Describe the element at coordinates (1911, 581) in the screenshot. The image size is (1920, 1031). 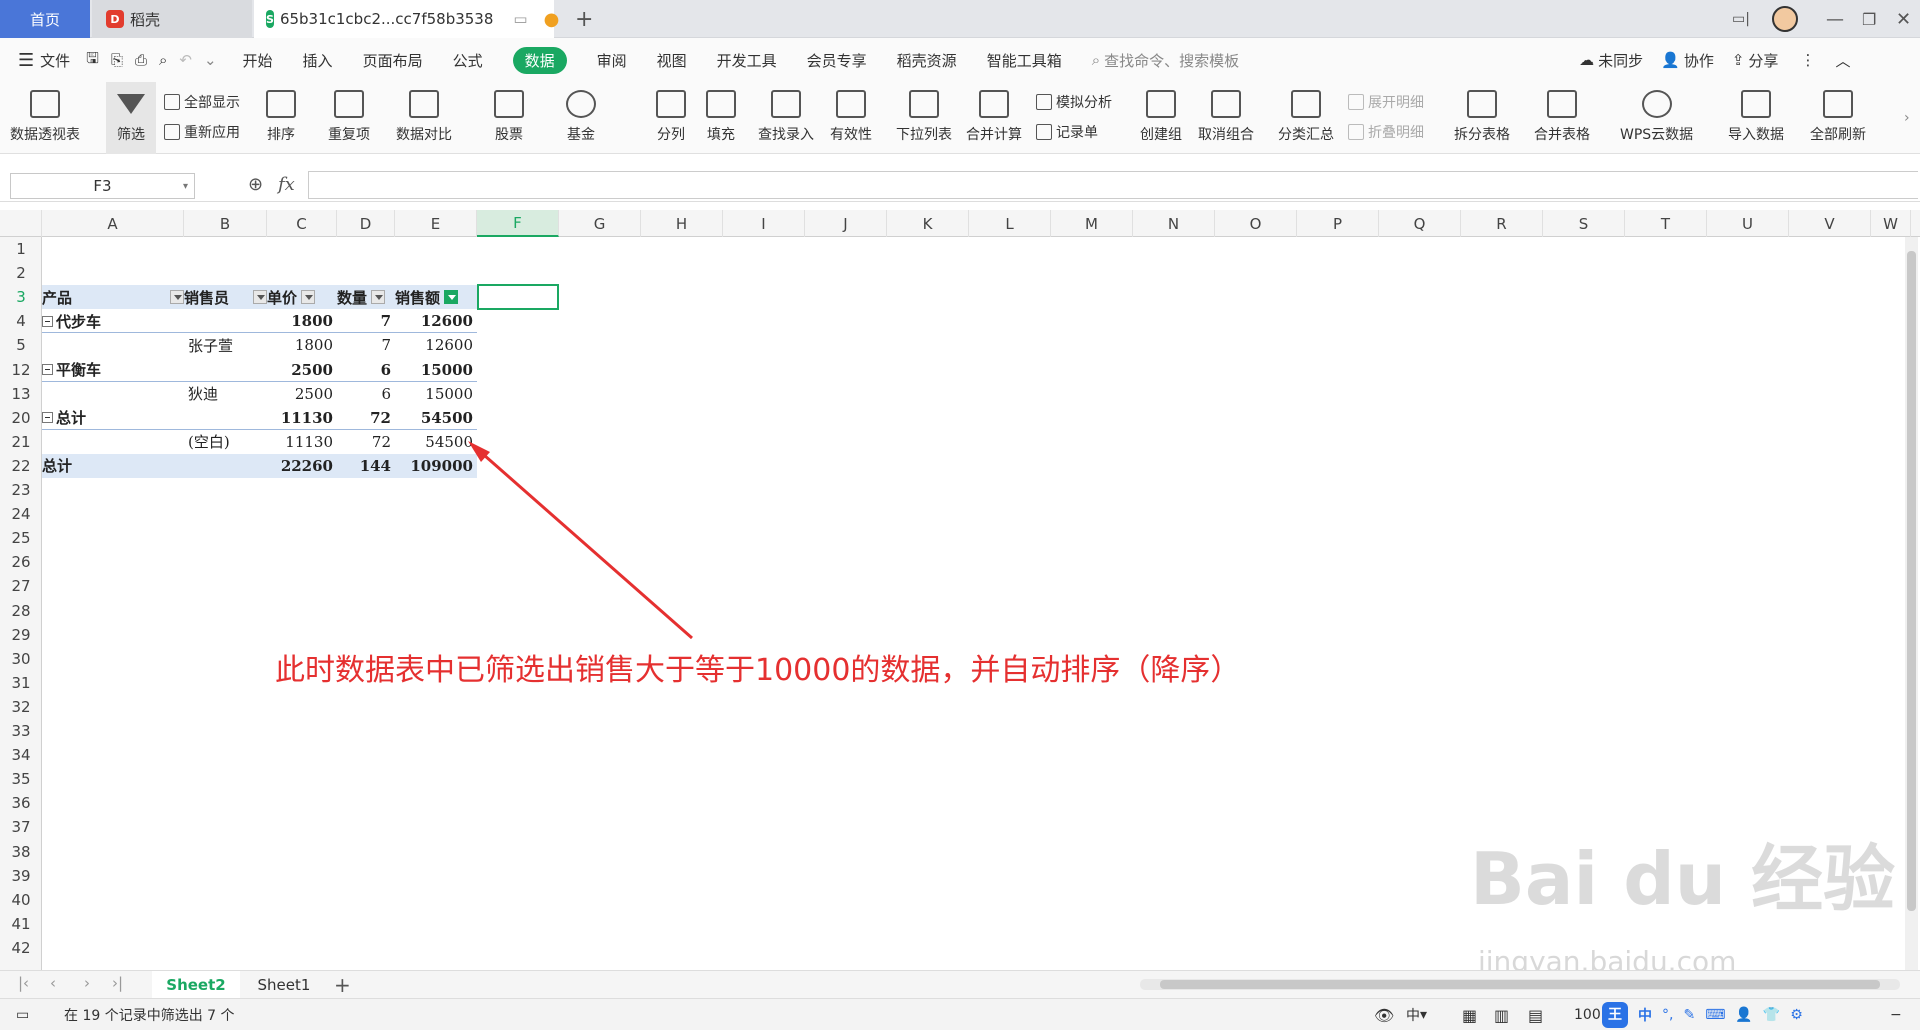
I see `vertical-scroll-thumb` at that location.